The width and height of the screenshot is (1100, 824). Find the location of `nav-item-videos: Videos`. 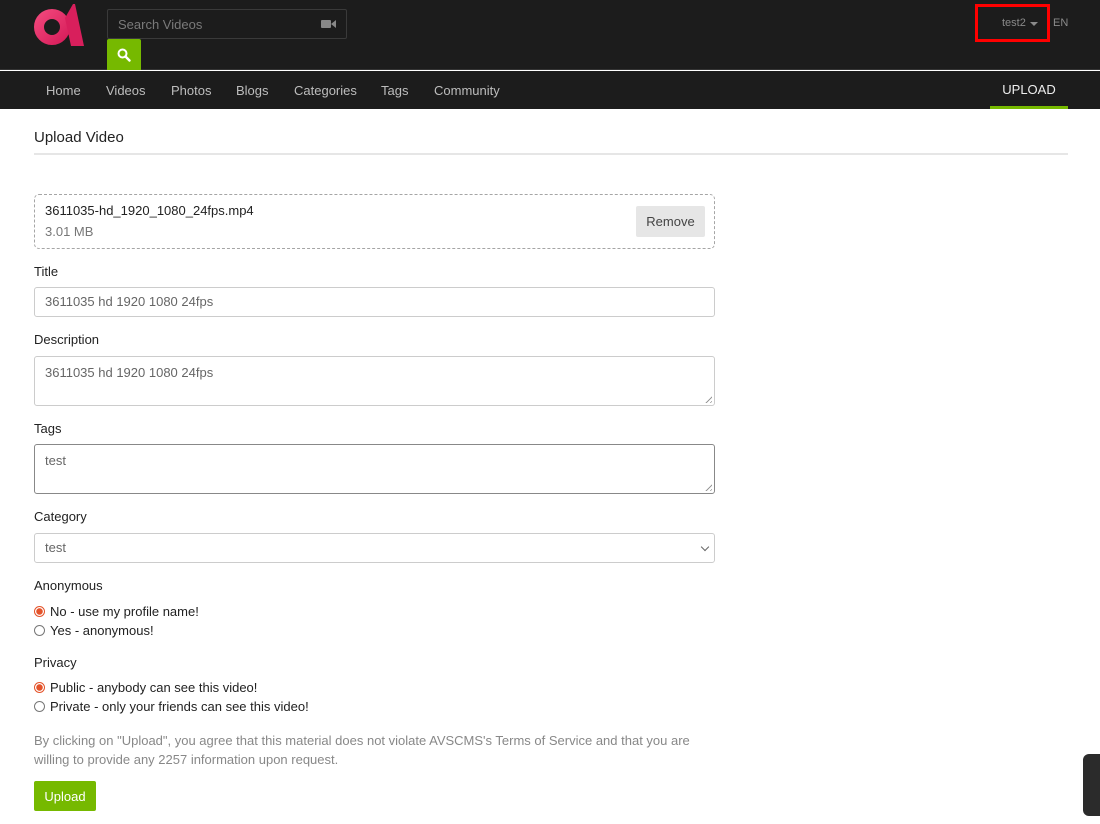

nav-item-videos: Videos is located at coordinates (126, 90).